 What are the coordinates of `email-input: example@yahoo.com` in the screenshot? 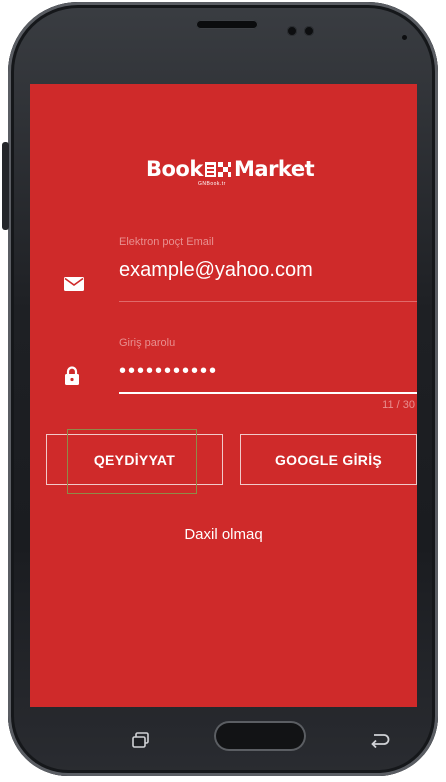 It's located at (216, 270).